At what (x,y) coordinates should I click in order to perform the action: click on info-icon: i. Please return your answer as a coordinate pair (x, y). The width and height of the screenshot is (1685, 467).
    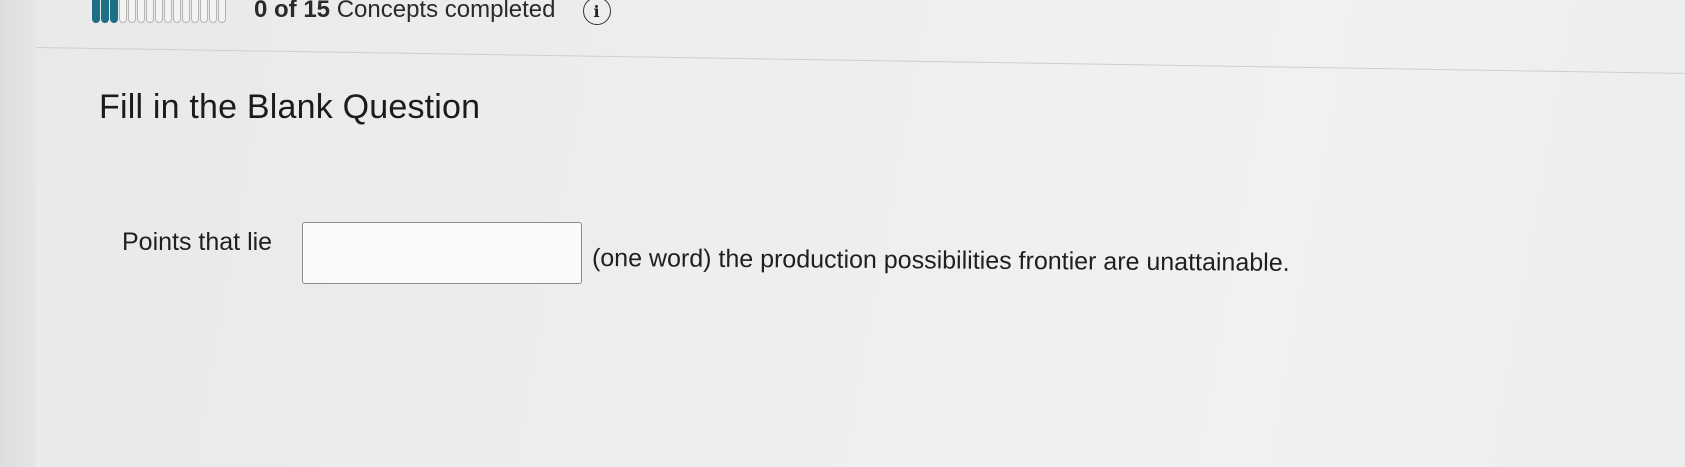
    Looking at the image, I should click on (596, 12).